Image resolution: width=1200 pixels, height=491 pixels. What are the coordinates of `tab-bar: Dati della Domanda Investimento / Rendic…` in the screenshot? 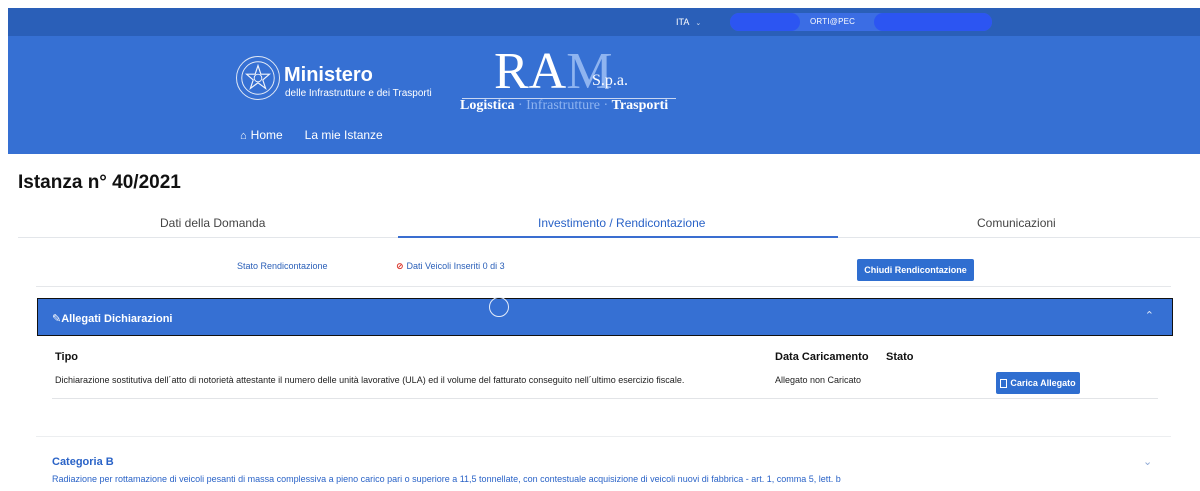 It's located at (609, 224).